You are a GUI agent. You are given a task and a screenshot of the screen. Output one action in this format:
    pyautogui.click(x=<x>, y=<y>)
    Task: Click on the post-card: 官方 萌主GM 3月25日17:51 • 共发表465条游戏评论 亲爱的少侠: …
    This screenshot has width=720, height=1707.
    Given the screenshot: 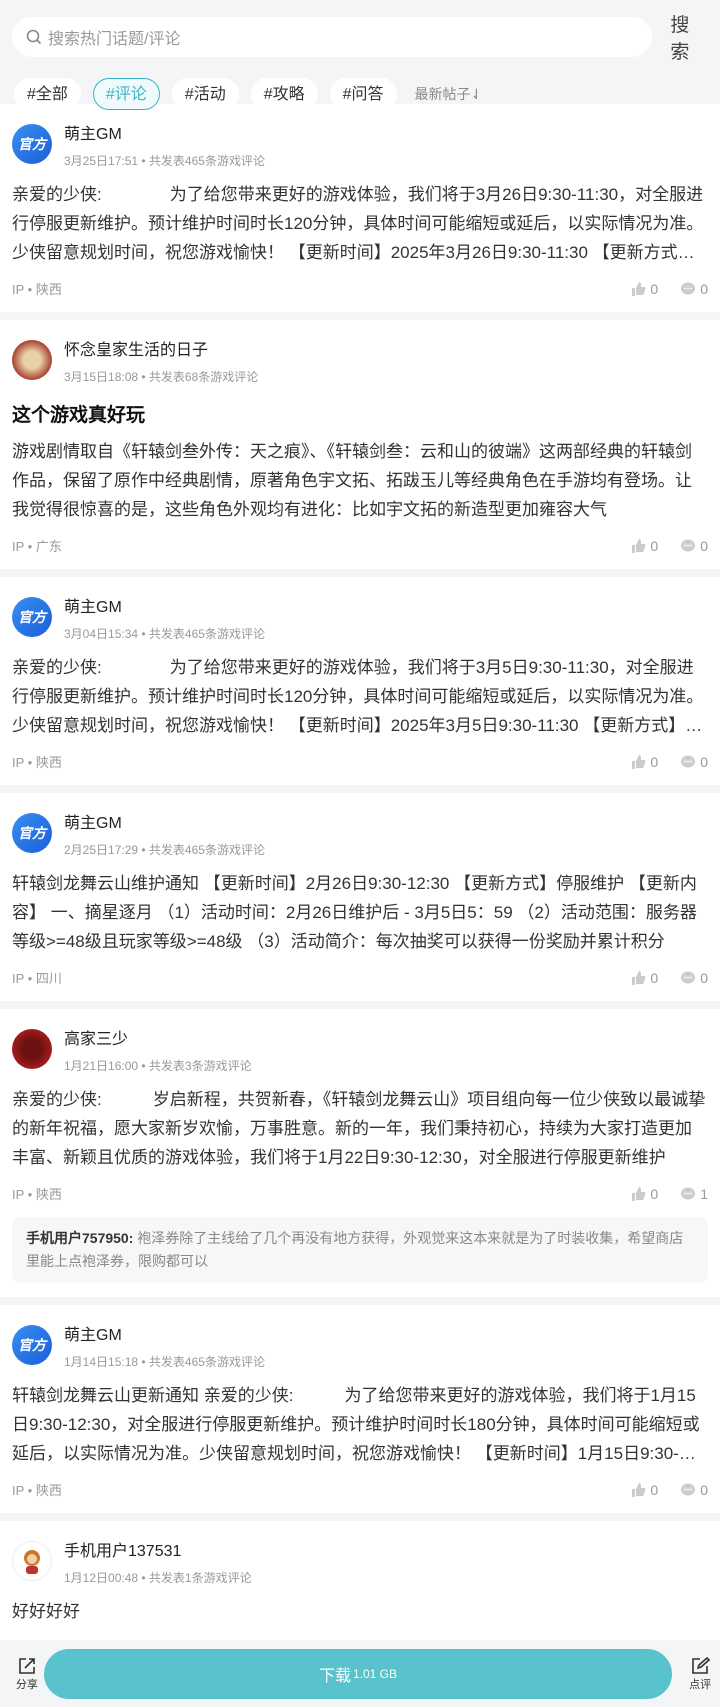 What is the action you would take?
    pyautogui.click(x=360, y=208)
    